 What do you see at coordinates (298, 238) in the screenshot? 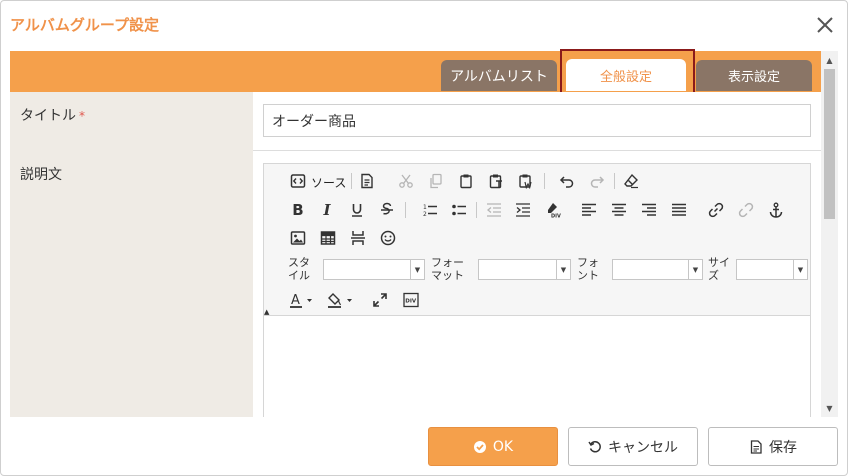
I see `image-icon` at bounding box center [298, 238].